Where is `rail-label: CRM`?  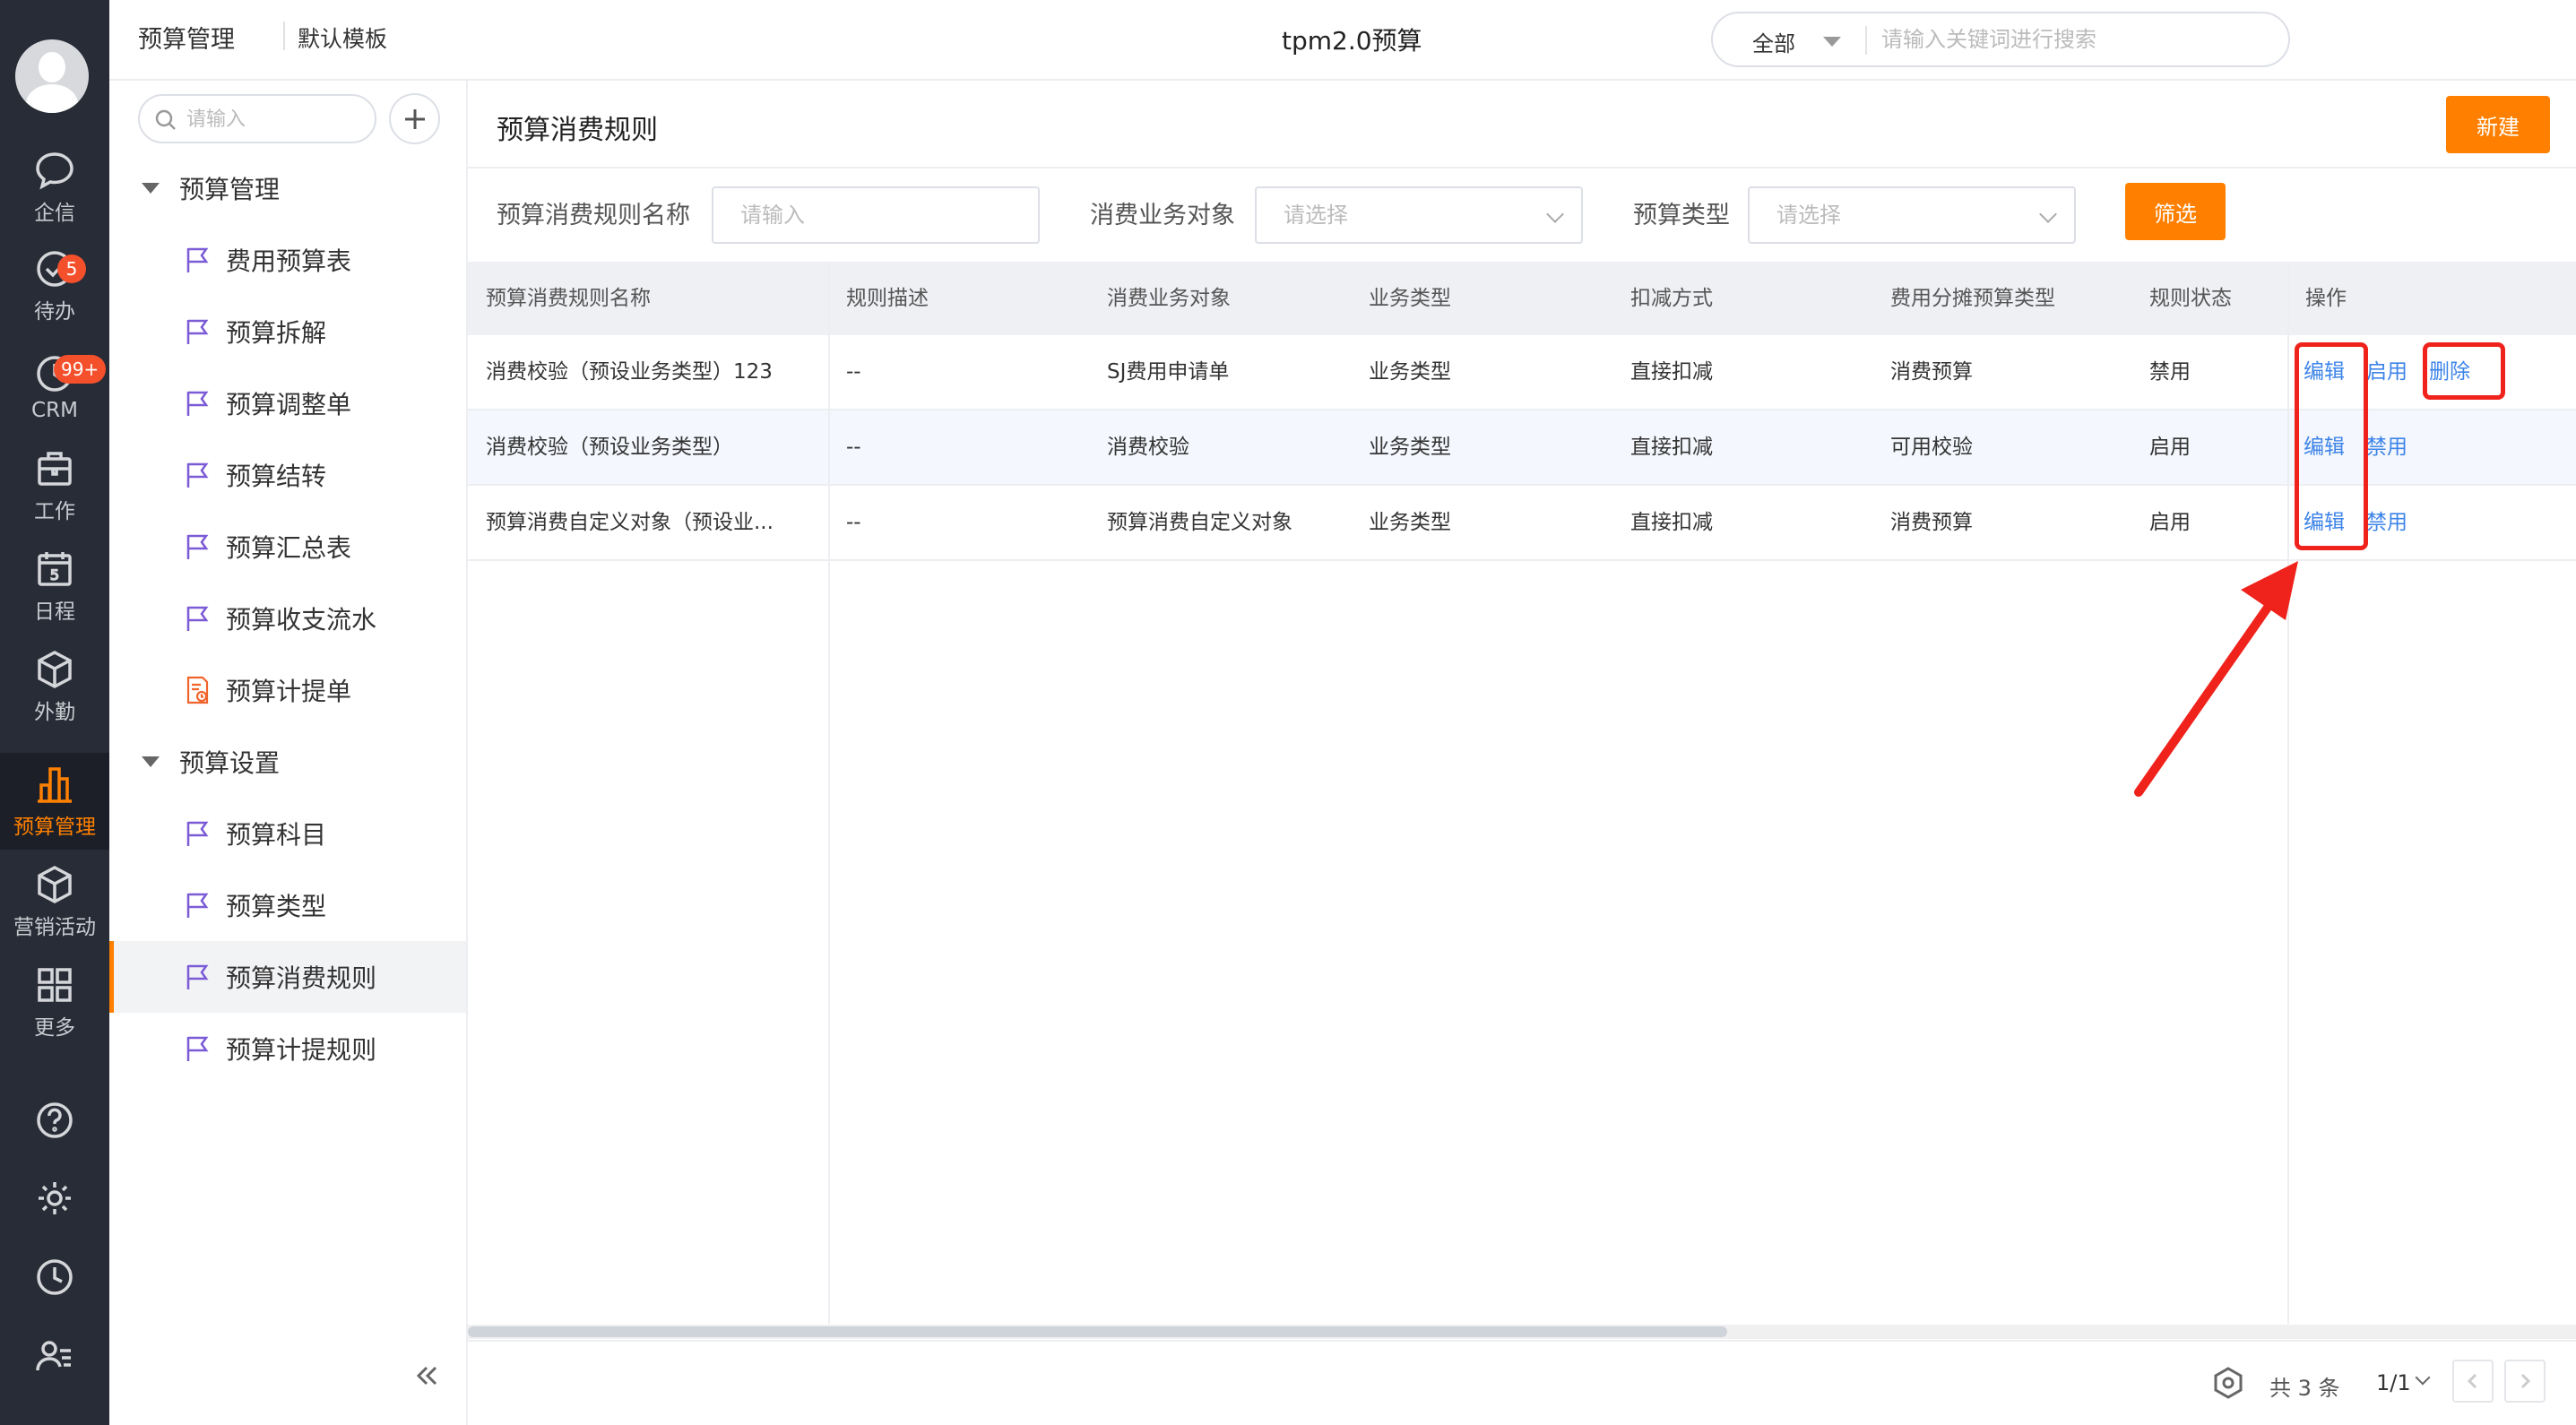 rail-label: CRM is located at coordinates (54, 410).